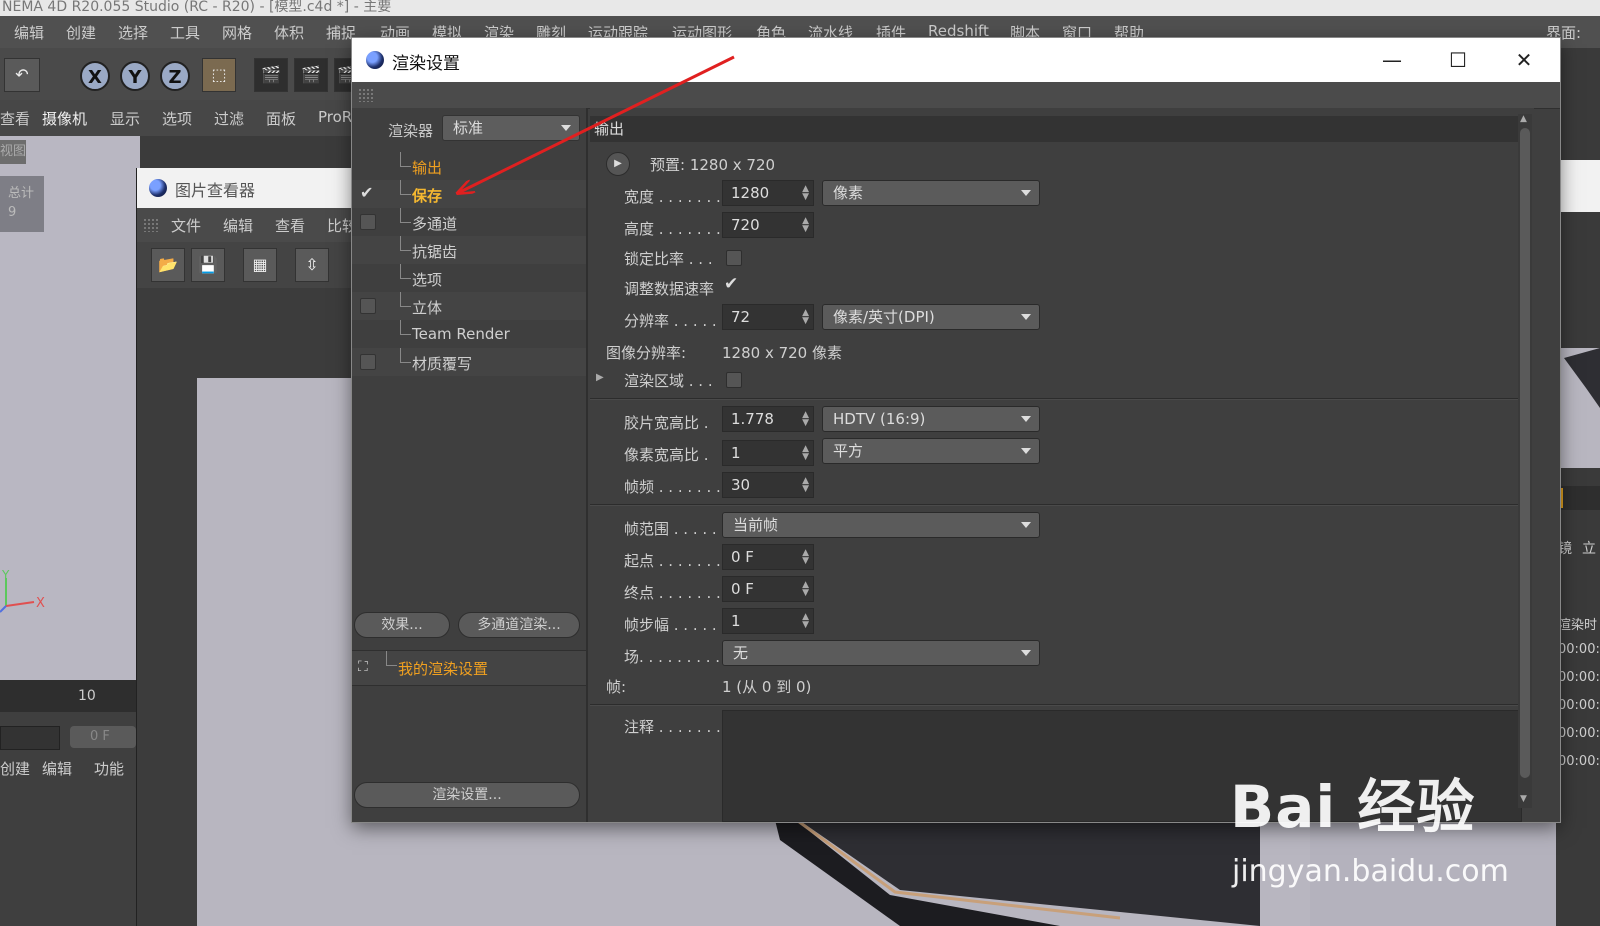 The width and height of the screenshot is (1600, 926). What do you see at coordinates (1370, 871) in the screenshot?
I see `watermark-url: jingyan.baidu.com` at bounding box center [1370, 871].